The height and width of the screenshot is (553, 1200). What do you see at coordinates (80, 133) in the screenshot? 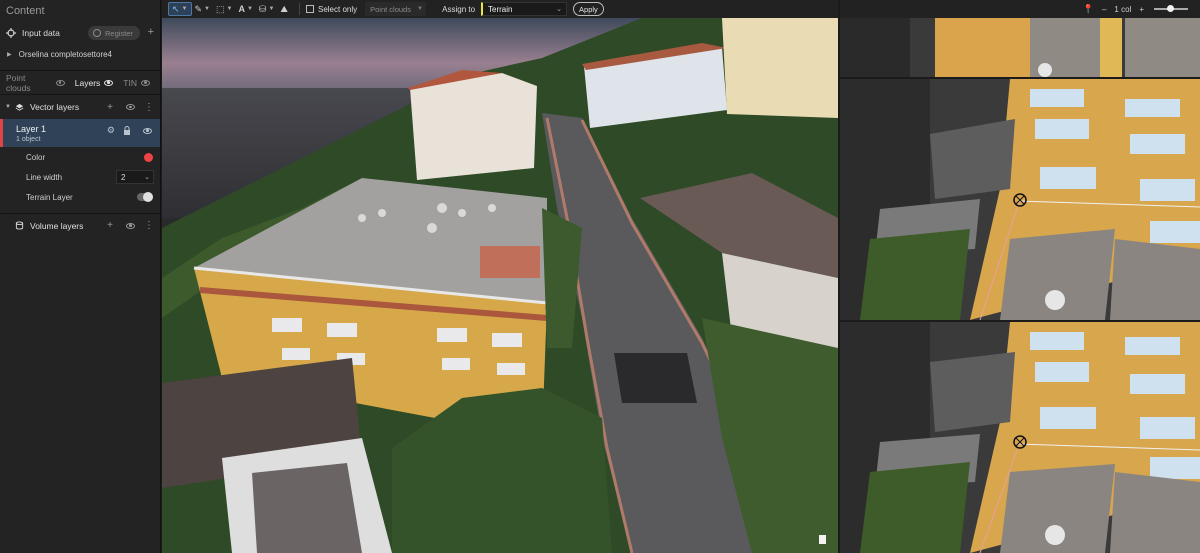
I see `layer-item-layer-1: Layer 1 1 object ⚙` at bounding box center [80, 133].